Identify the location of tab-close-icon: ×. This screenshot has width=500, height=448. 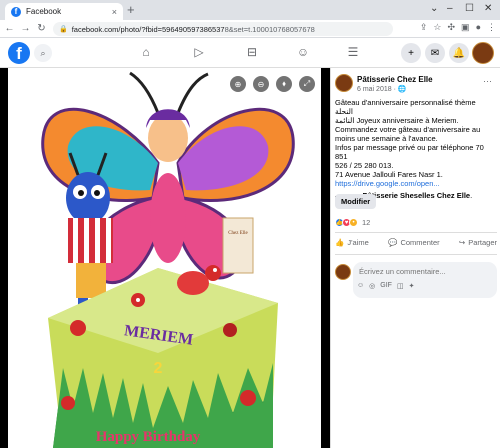
(114, 12).